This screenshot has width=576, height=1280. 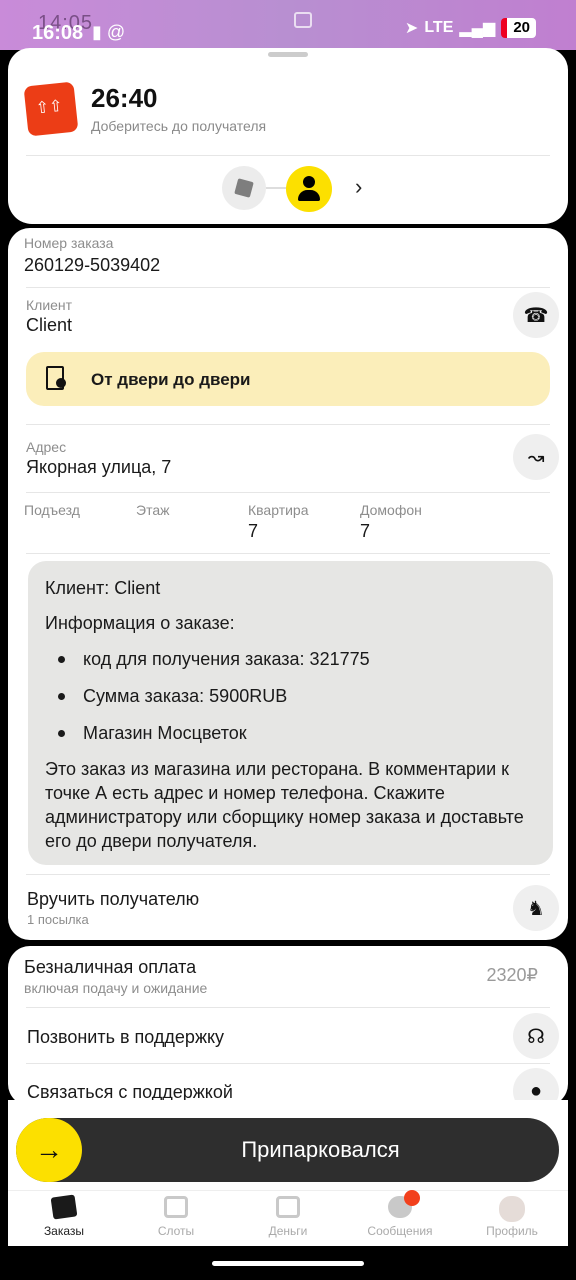 What do you see at coordinates (49, 325) in the screenshot?
I see `client-name: Client` at bounding box center [49, 325].